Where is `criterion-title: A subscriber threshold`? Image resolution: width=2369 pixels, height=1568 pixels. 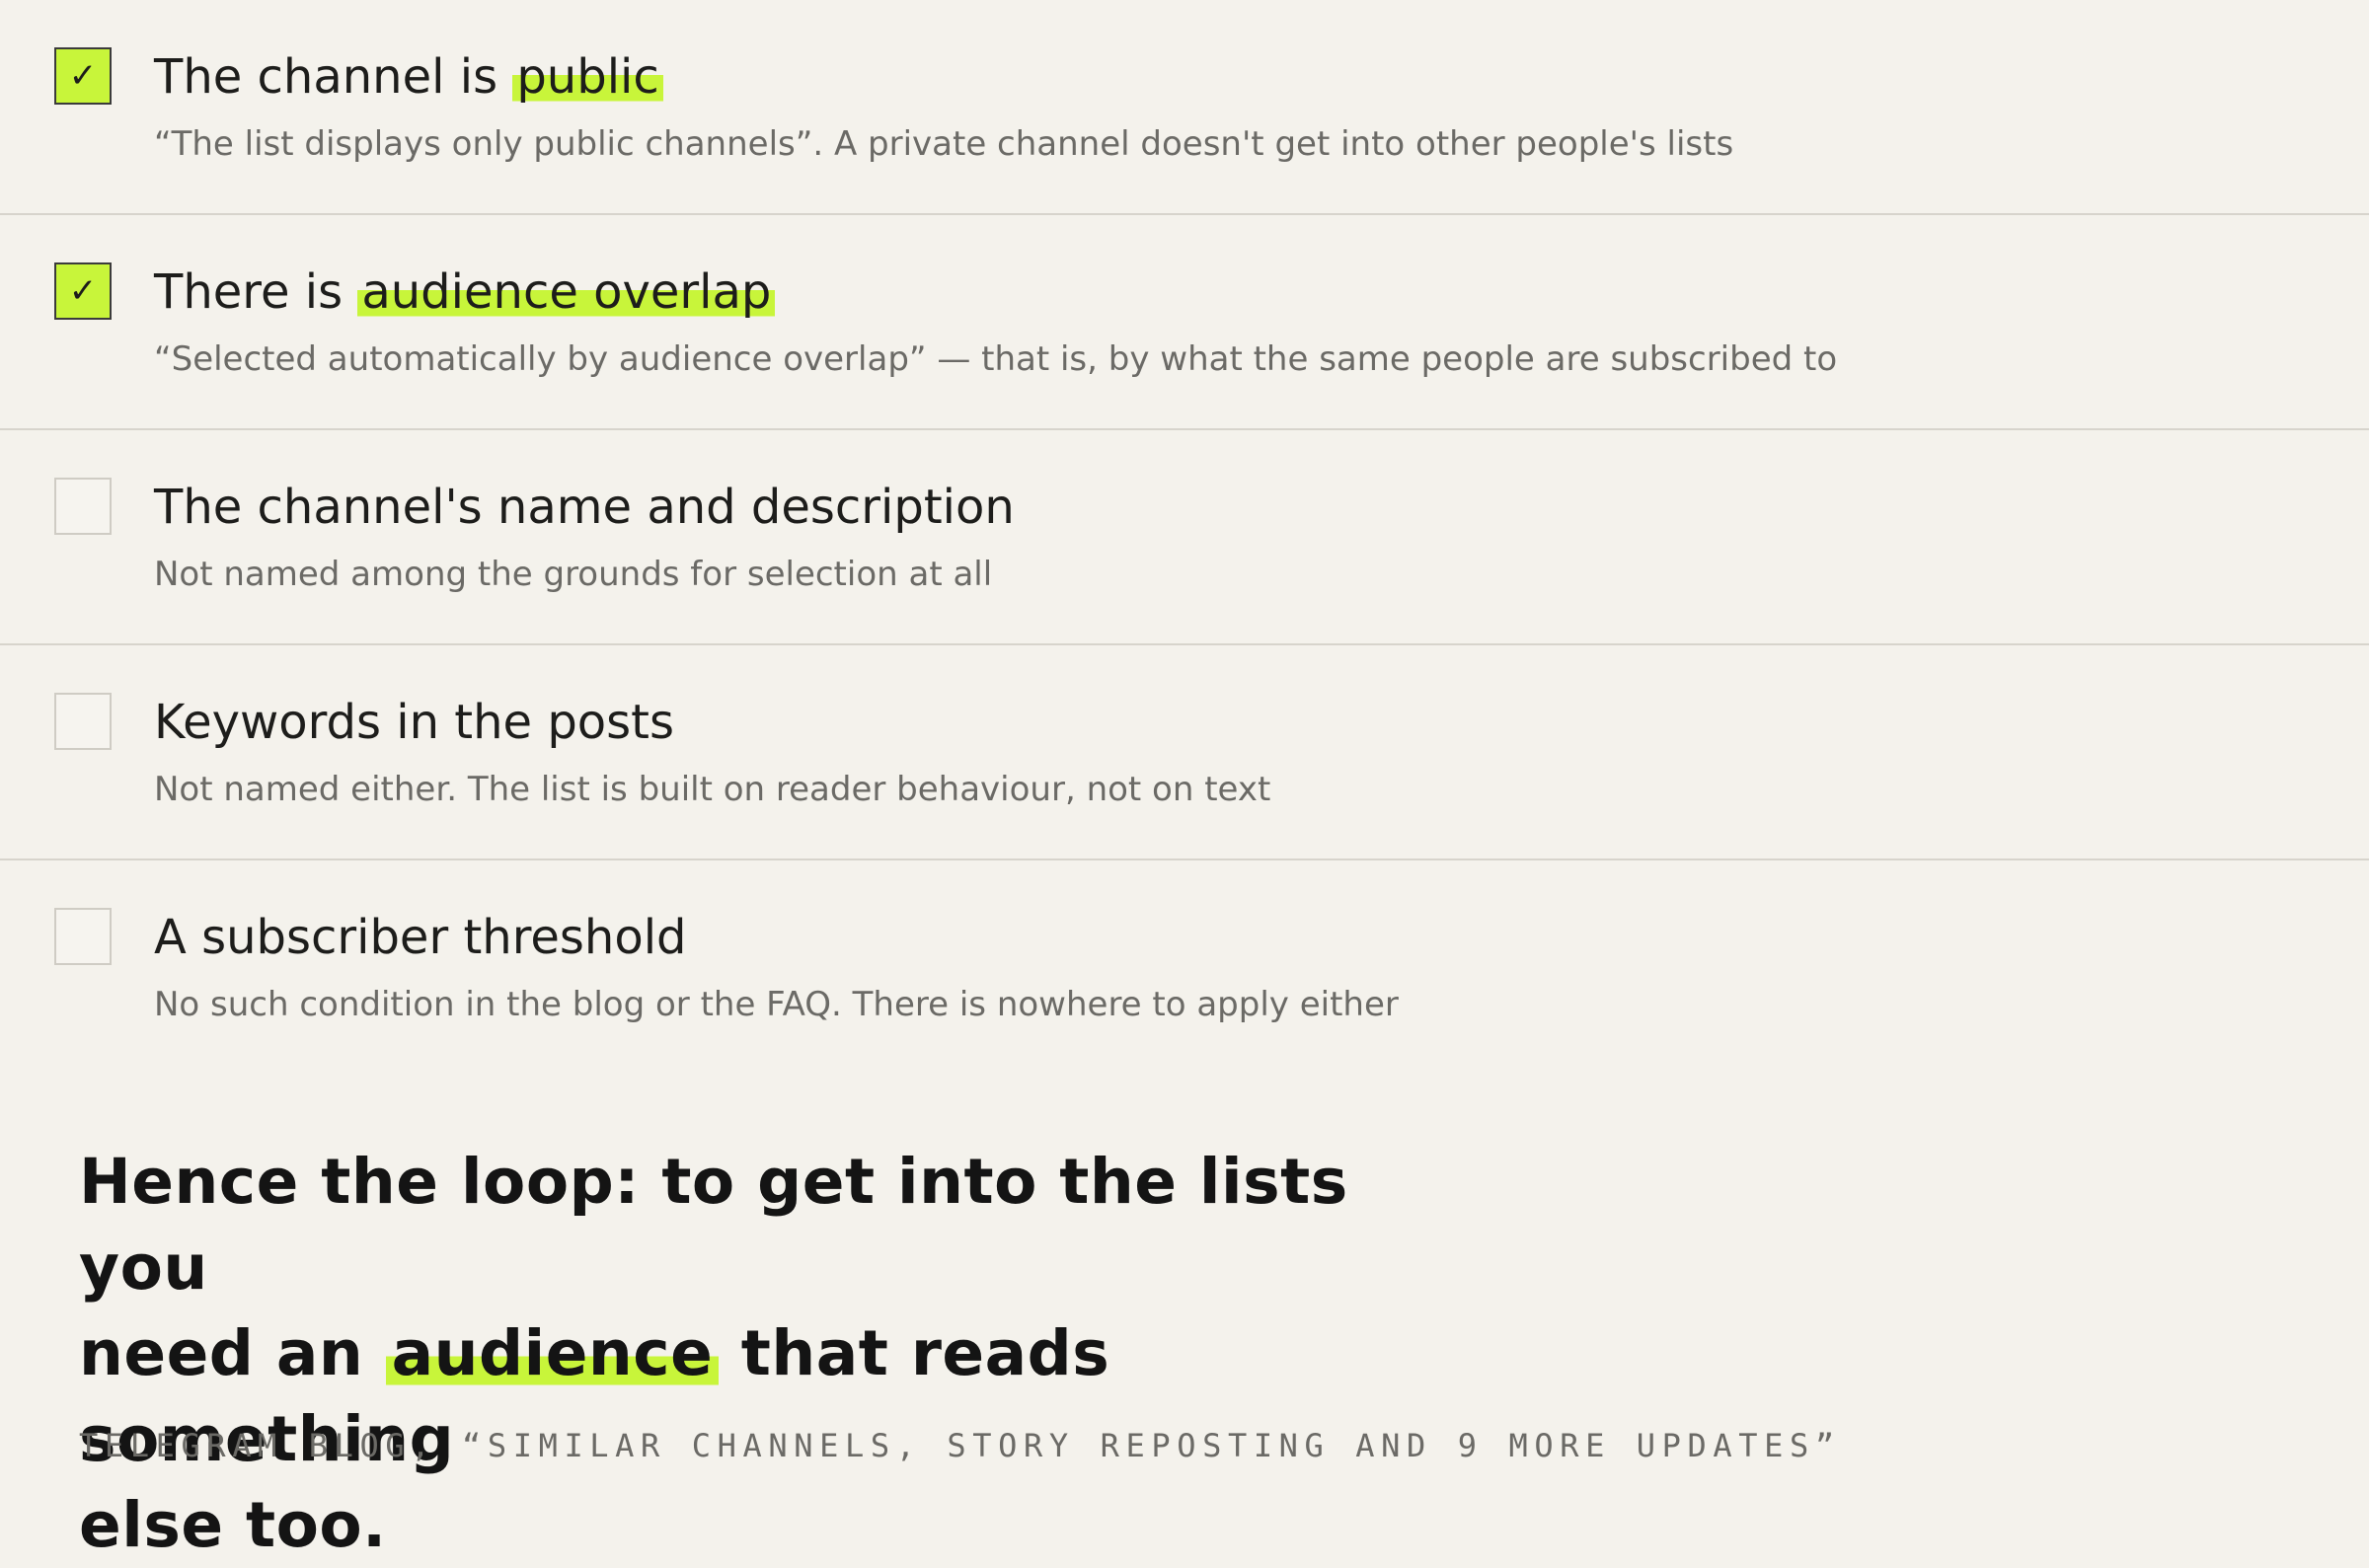
criterion-title: A subscriber threshold is located at coordinates (420, 938).